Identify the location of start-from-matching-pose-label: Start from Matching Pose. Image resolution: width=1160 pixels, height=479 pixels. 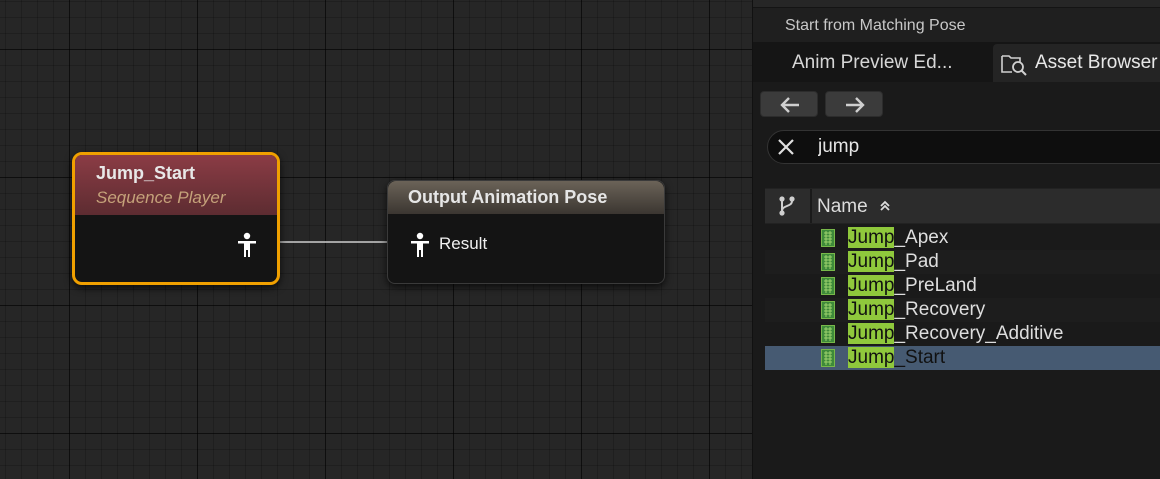
(875, 25).